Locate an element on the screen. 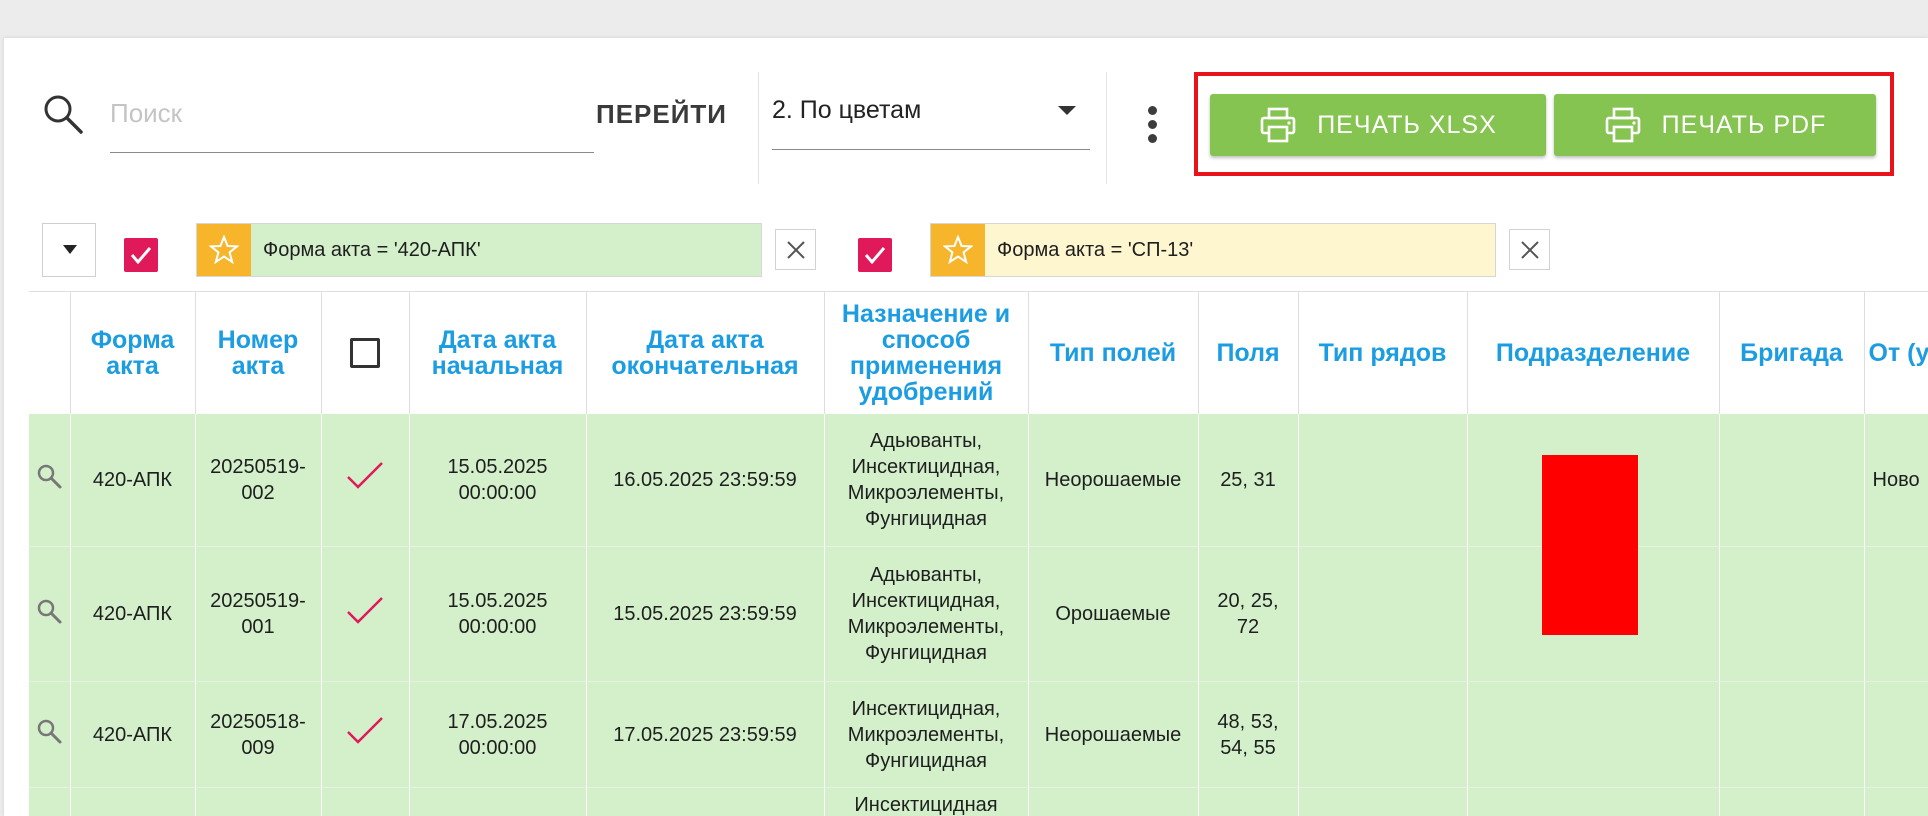 This screenshot has height=816, width=1928. more-options-icon is located at coordinates (1152, 129).